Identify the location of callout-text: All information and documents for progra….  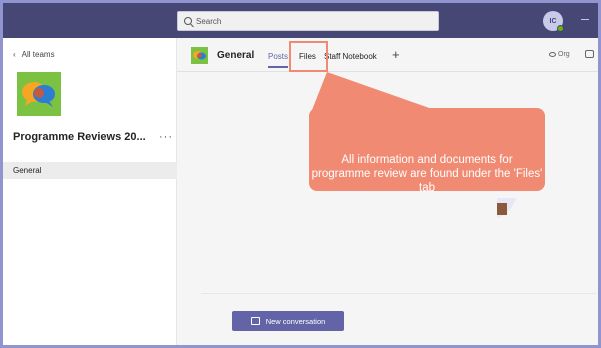
(427, 174).